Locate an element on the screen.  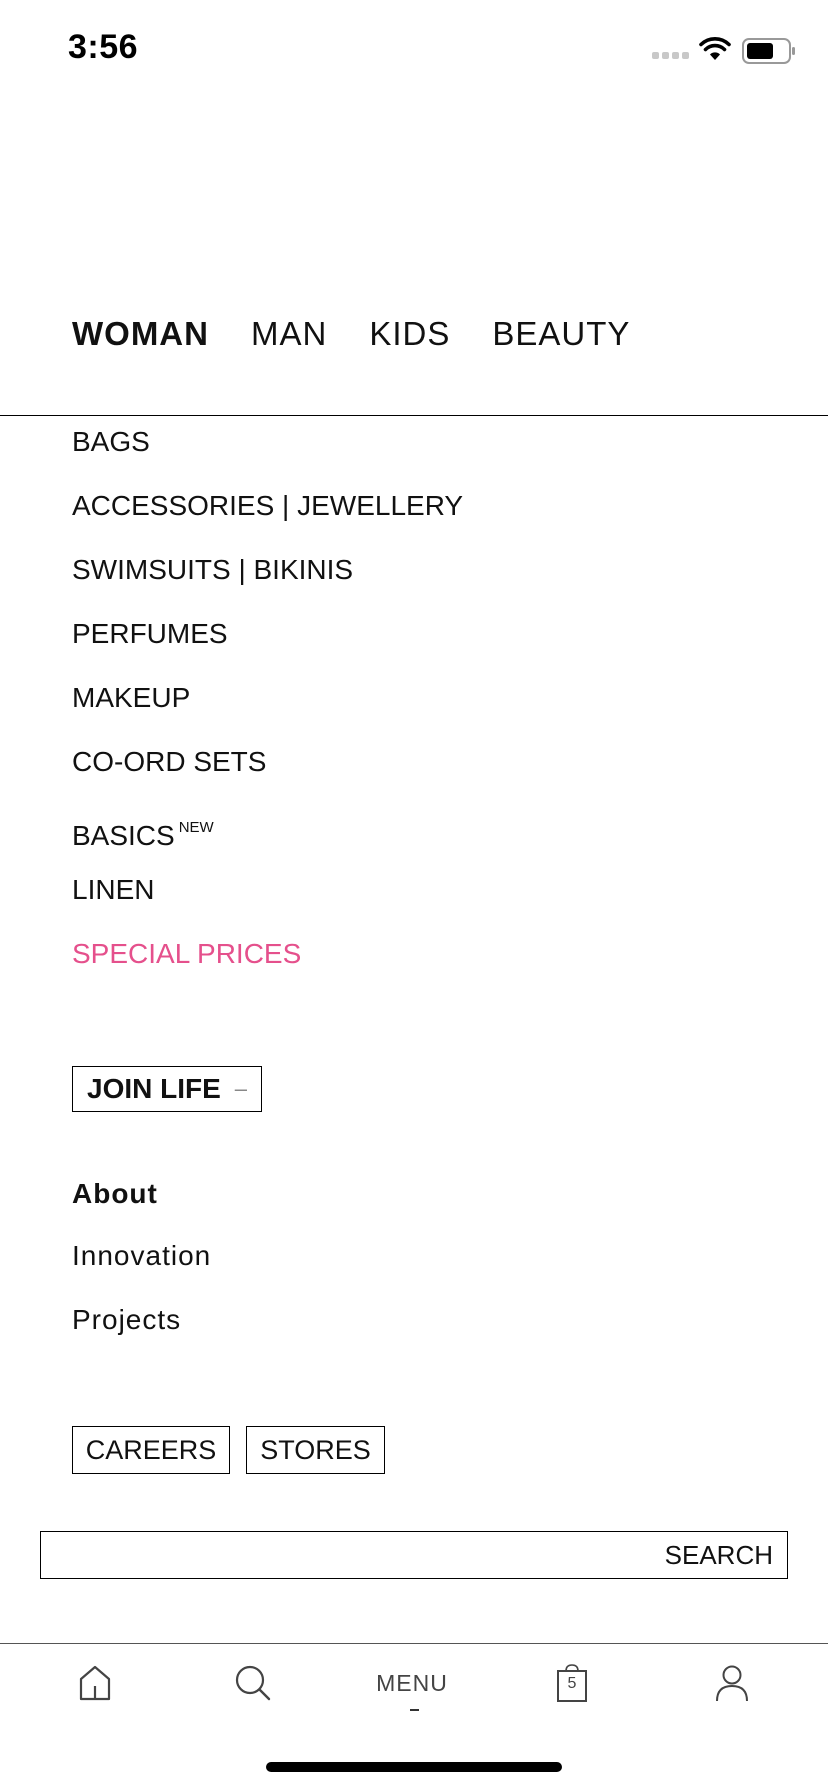
bag-icon-wrap: 5 is located at coordinates (572, 1683).